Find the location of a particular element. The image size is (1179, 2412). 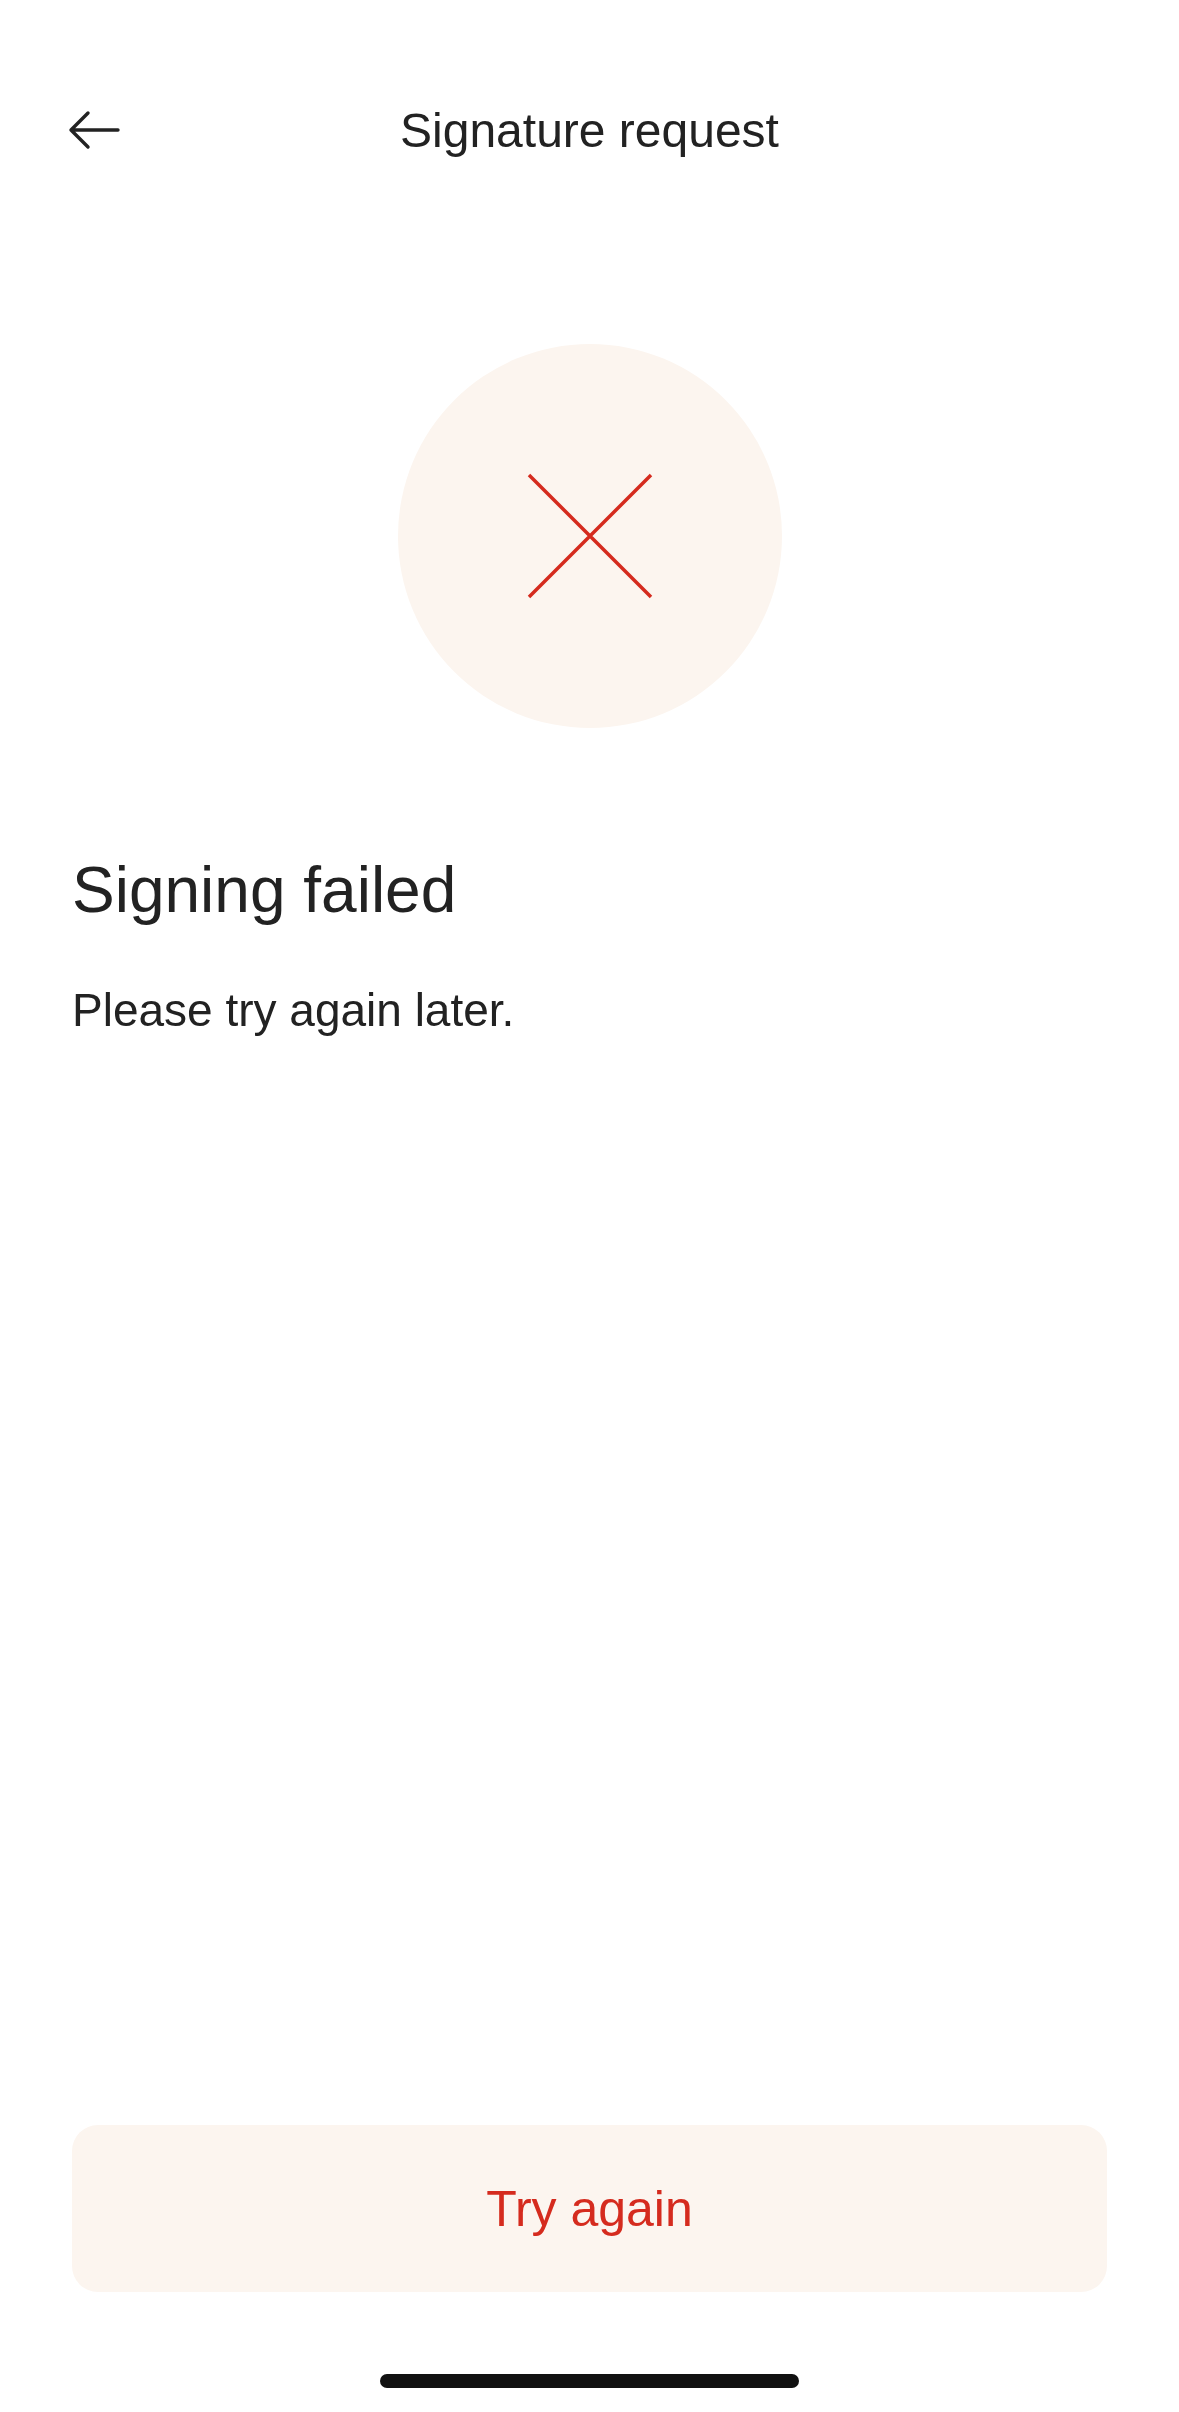

try-again-button: Try again is located at coordinates (589, 2208).